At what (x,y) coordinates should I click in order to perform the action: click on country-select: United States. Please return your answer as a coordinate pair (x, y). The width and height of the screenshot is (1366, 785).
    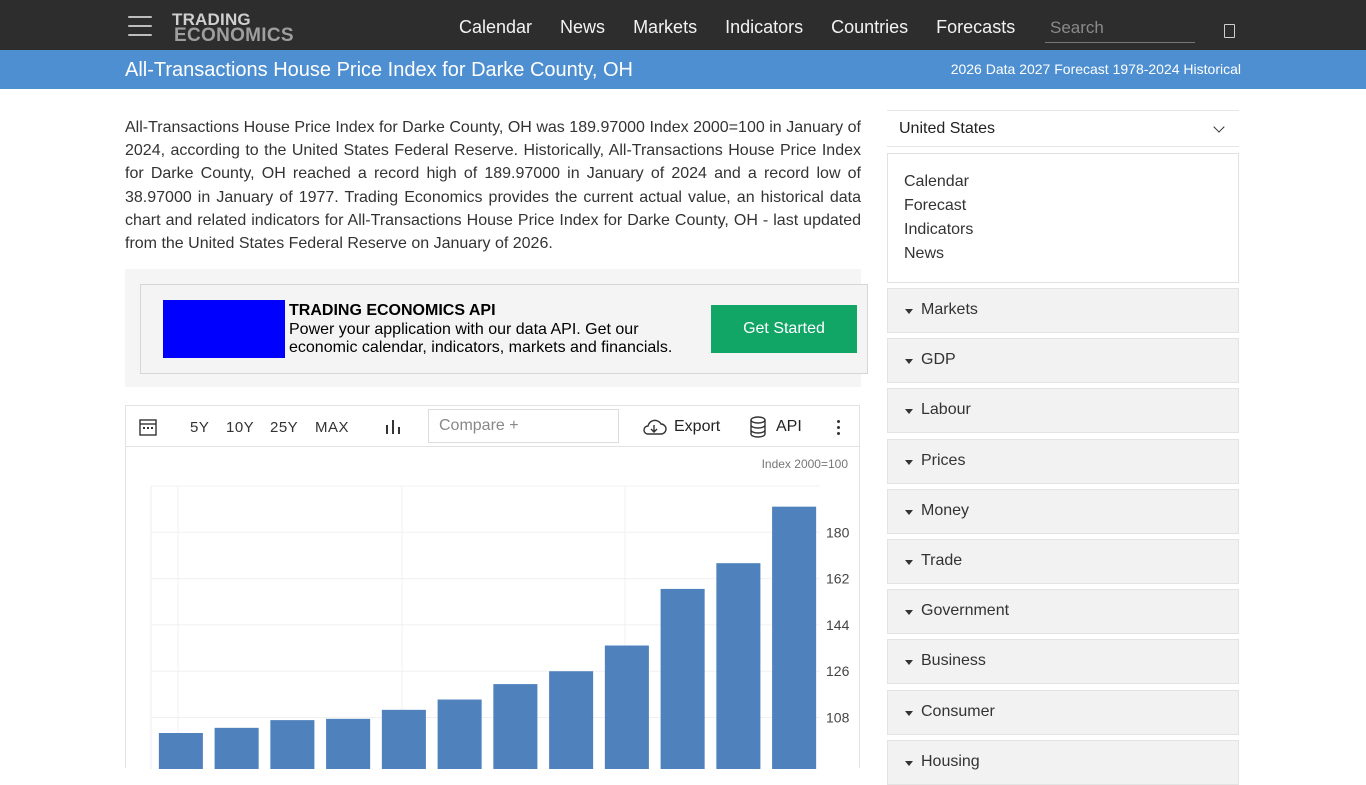
    Looking at the image, I should click on (1063, 128).